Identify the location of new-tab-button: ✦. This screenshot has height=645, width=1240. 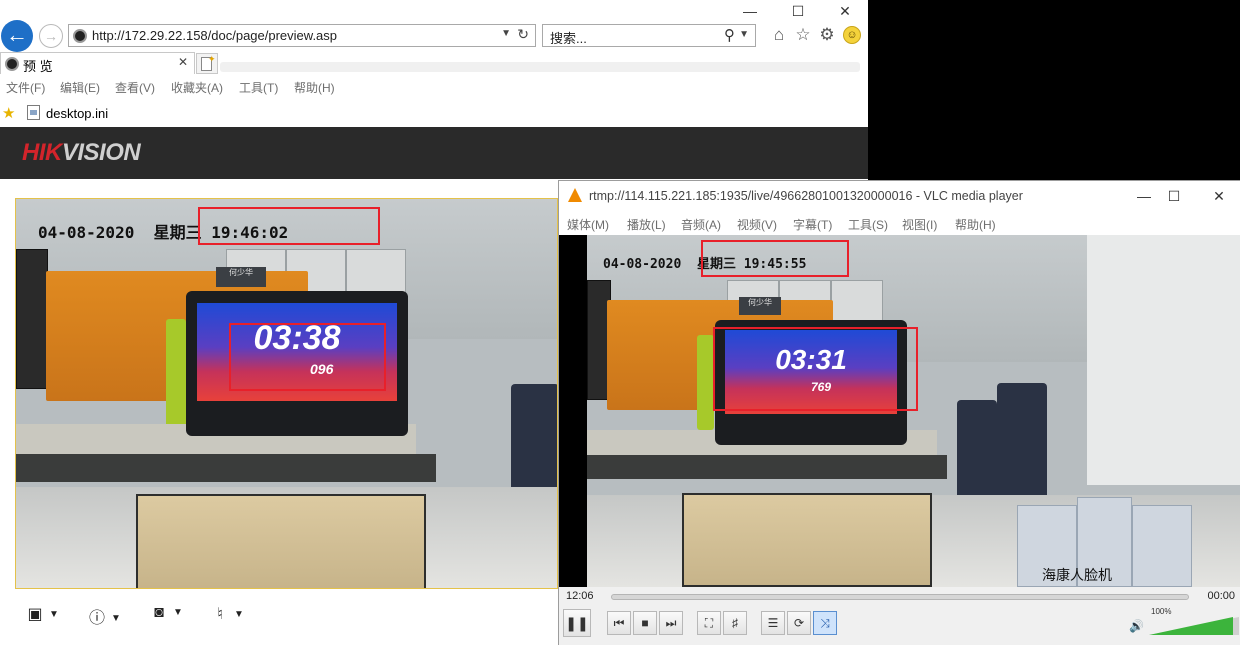
(207, 63).